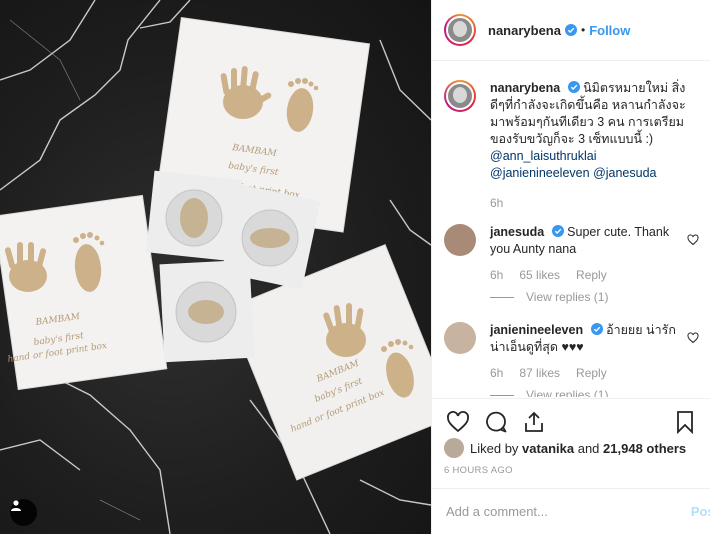 This screenshot has height=534, width=710. I want to click on post-actions, so click(571, 418).